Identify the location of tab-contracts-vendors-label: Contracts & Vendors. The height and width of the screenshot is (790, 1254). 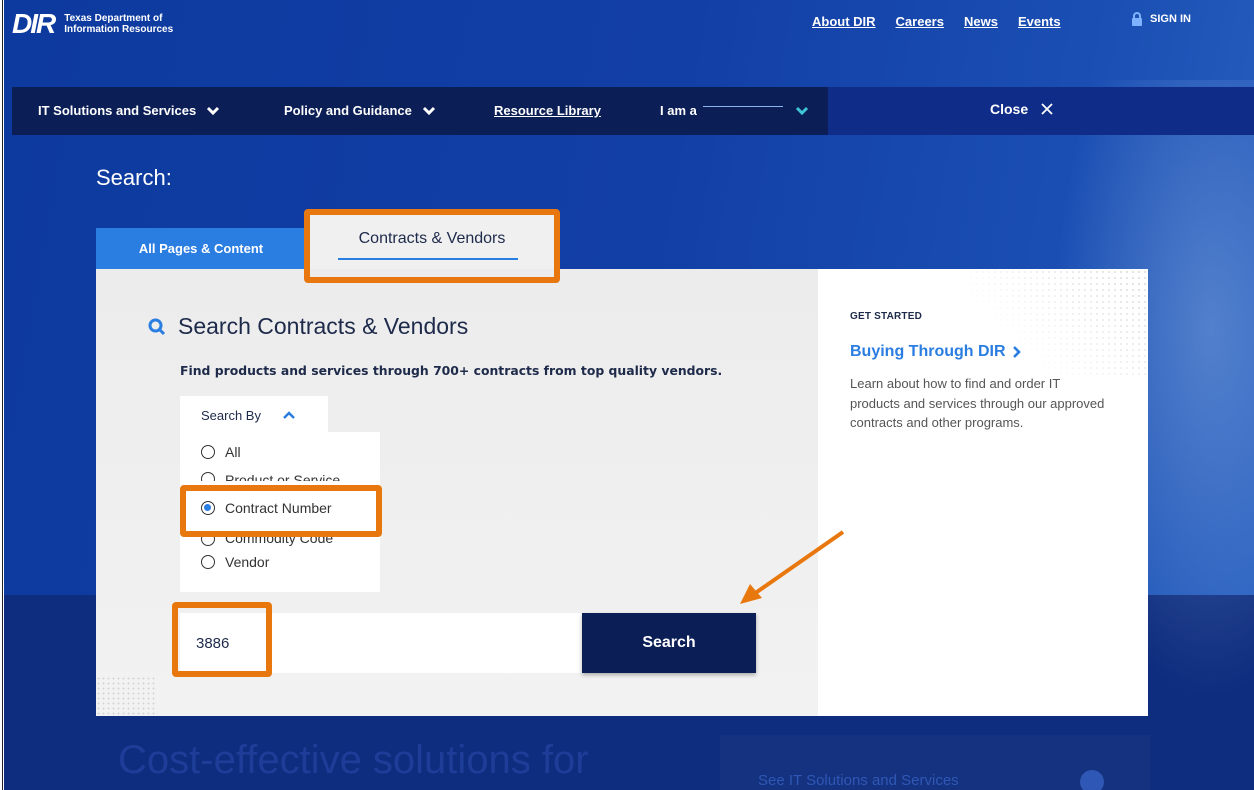
(432, 238).